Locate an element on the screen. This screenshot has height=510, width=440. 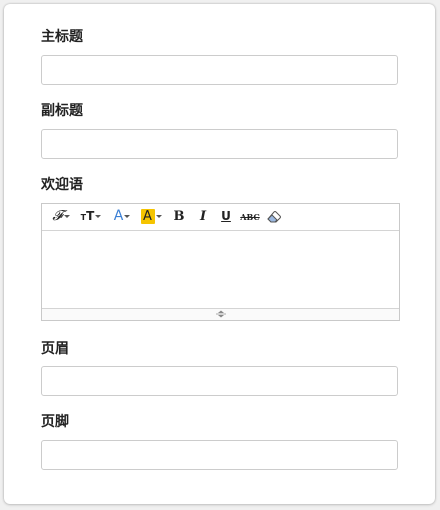
footer-label: 页脚 is located at coordinates (55, 422).